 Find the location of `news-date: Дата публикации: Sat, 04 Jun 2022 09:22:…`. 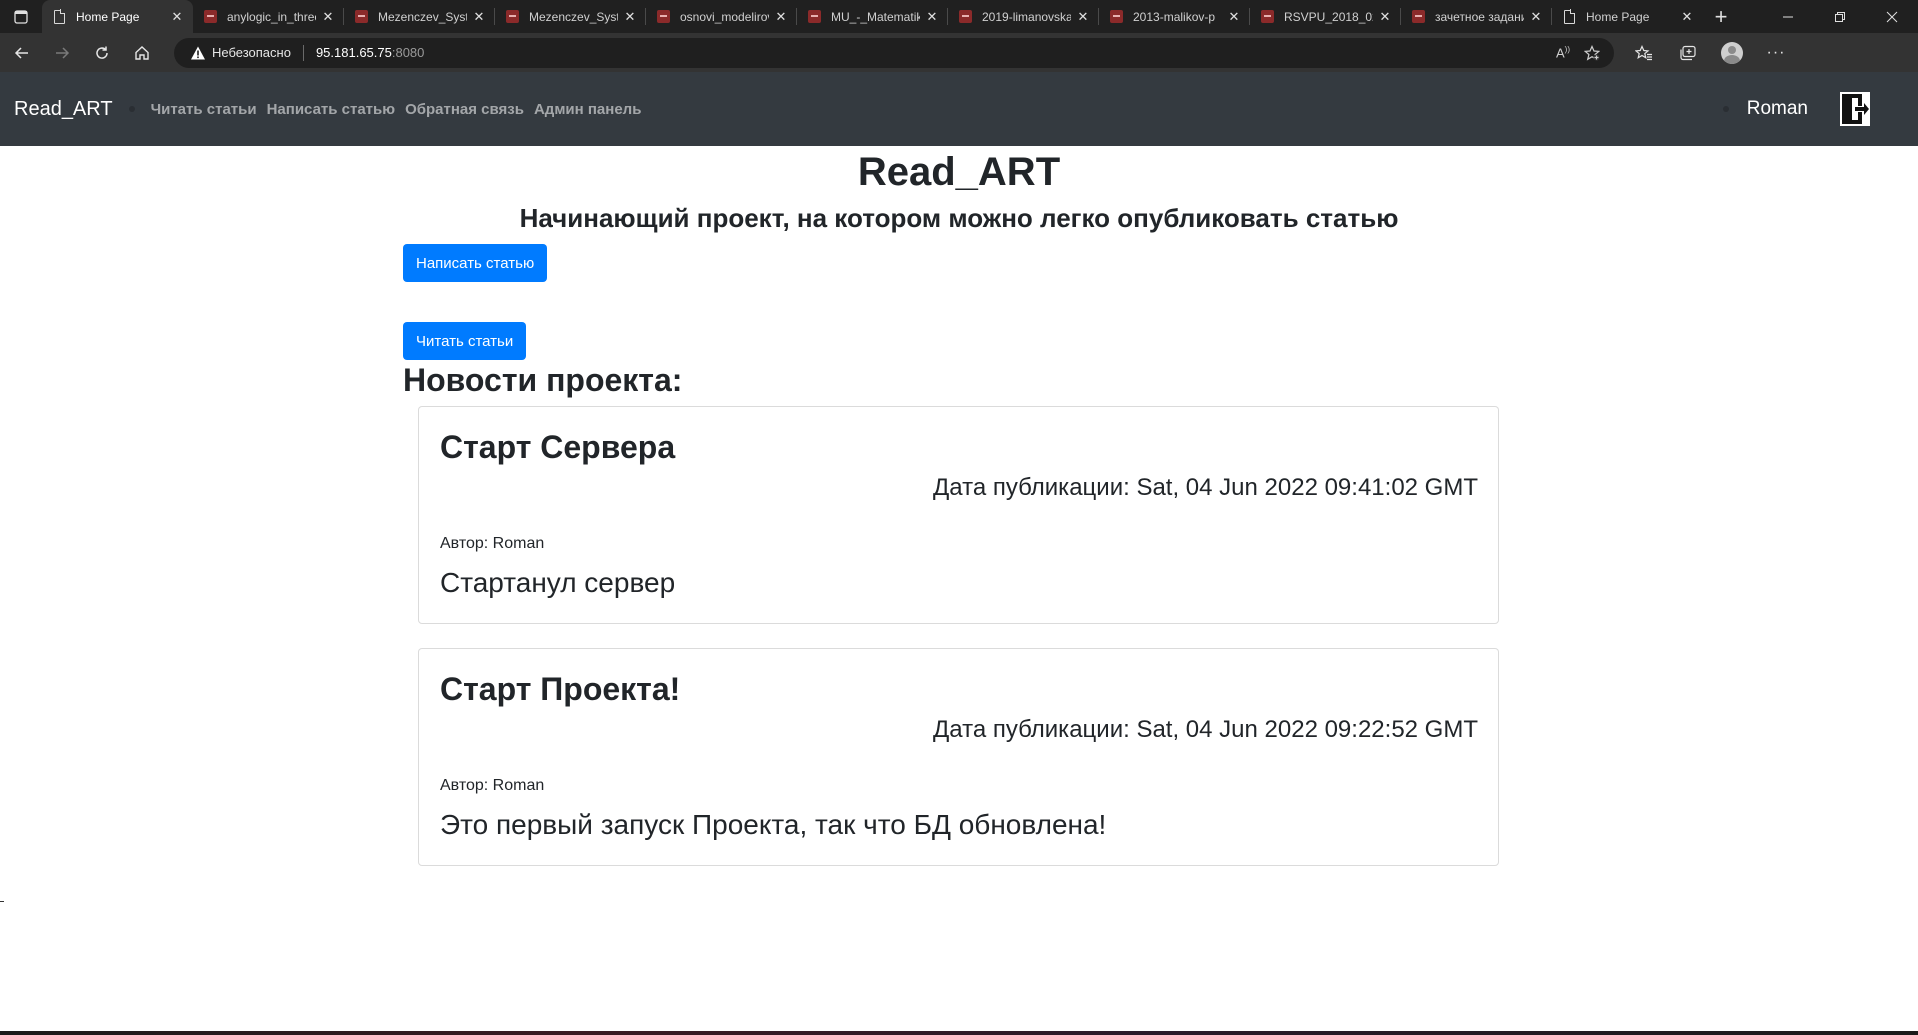

news-date: Дата публикации: Sat, 04 Jun 2022 09:22:… is located at coordinates (1205, 729).